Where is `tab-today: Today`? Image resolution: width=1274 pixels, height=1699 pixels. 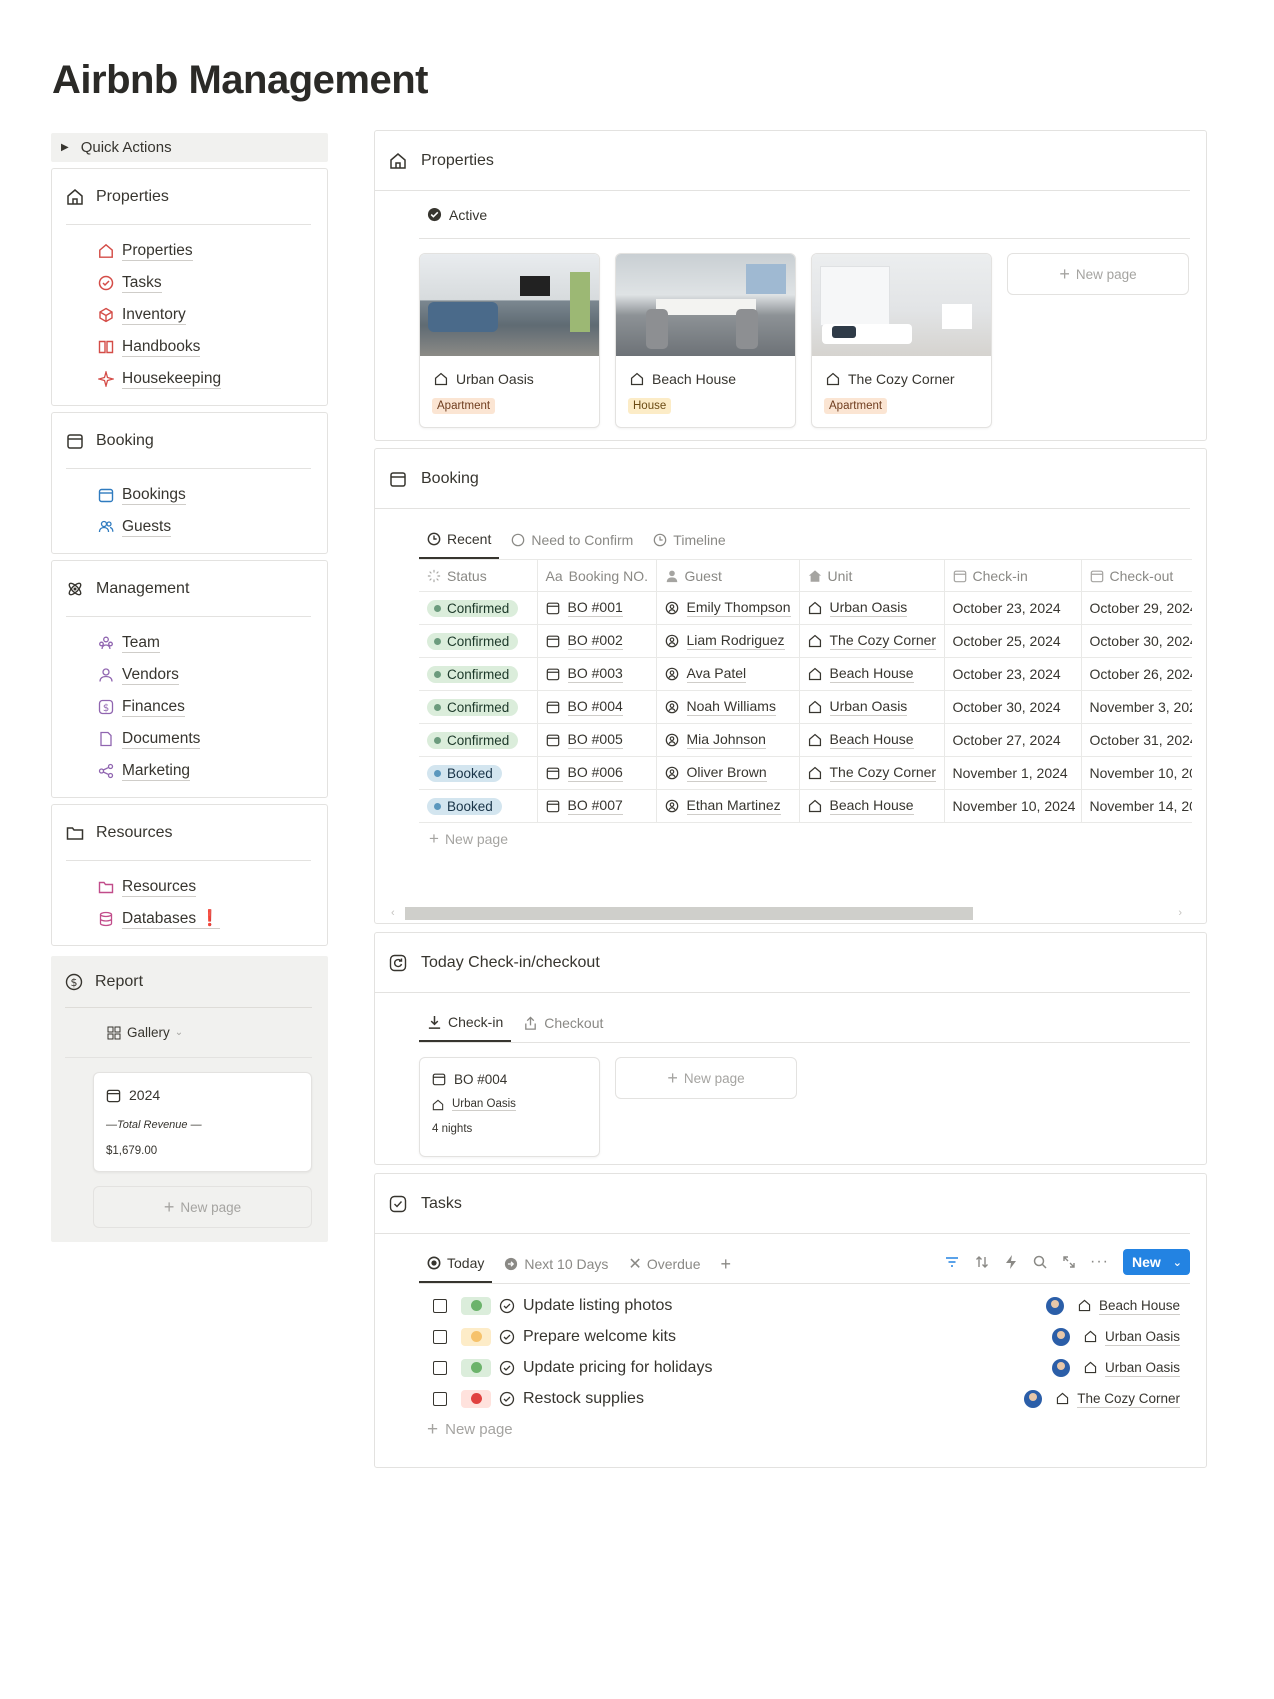
tab-today: Today is located at coordinates (456, 1264).